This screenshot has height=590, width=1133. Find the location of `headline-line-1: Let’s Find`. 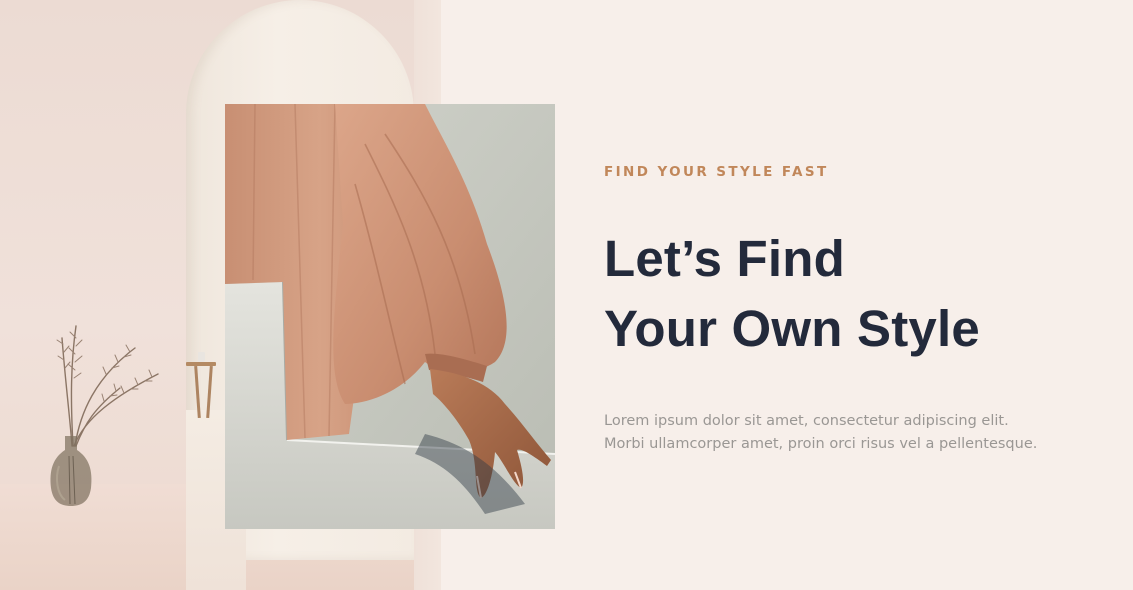

headline-line-1: Let’s Find is located at coordinates (724, 258).